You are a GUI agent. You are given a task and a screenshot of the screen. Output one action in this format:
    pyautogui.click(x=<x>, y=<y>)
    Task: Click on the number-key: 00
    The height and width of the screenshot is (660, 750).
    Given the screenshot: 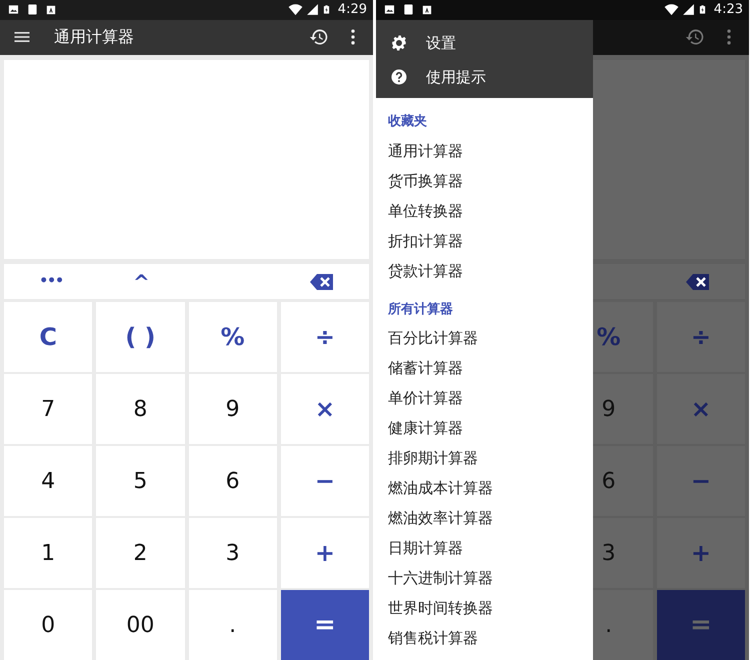 What is the action you would take?
    pyautogui.click(x=140, y=625)
    